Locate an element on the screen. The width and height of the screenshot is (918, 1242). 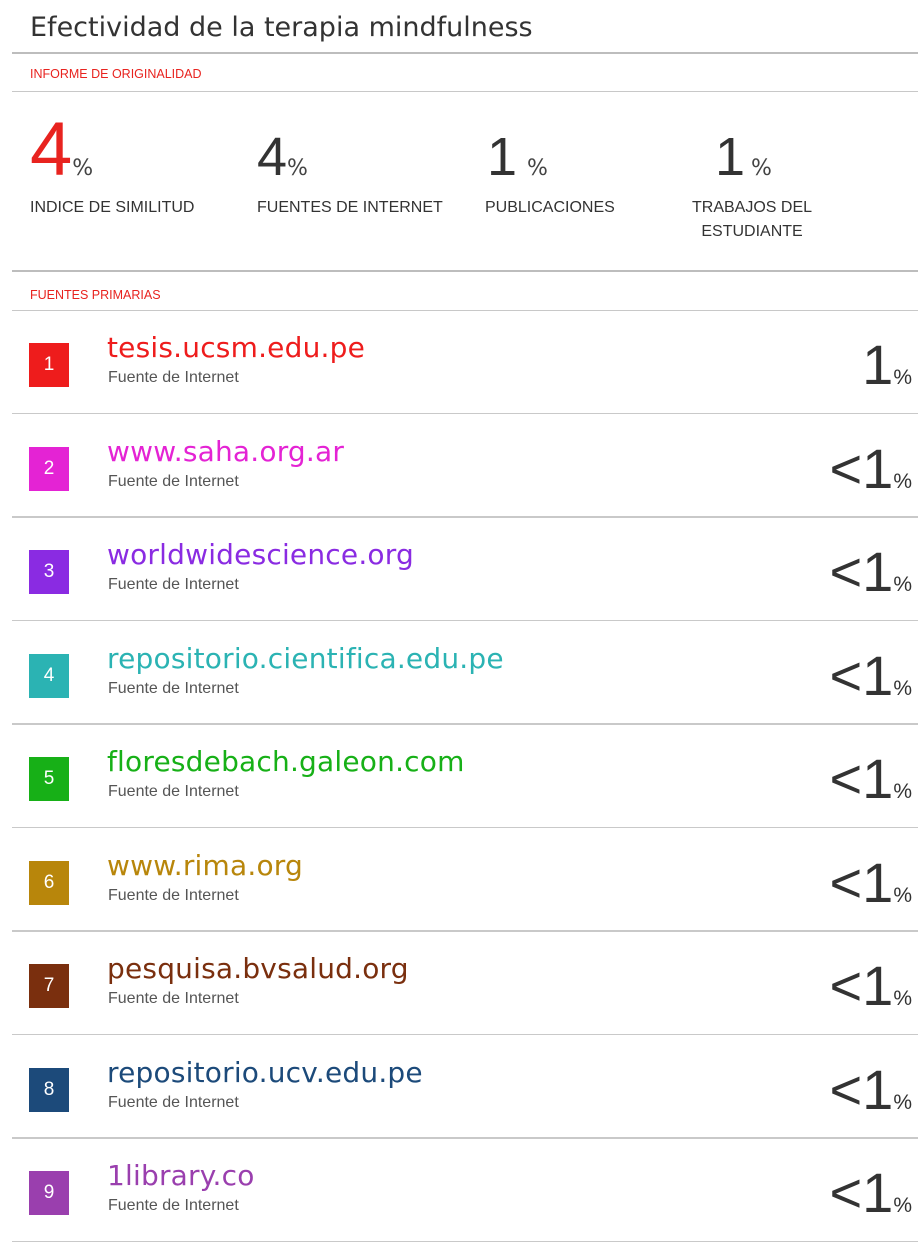
internet-sources-stat: 4% FUENTES DE INTERNET is located at coordinates (282, 157).